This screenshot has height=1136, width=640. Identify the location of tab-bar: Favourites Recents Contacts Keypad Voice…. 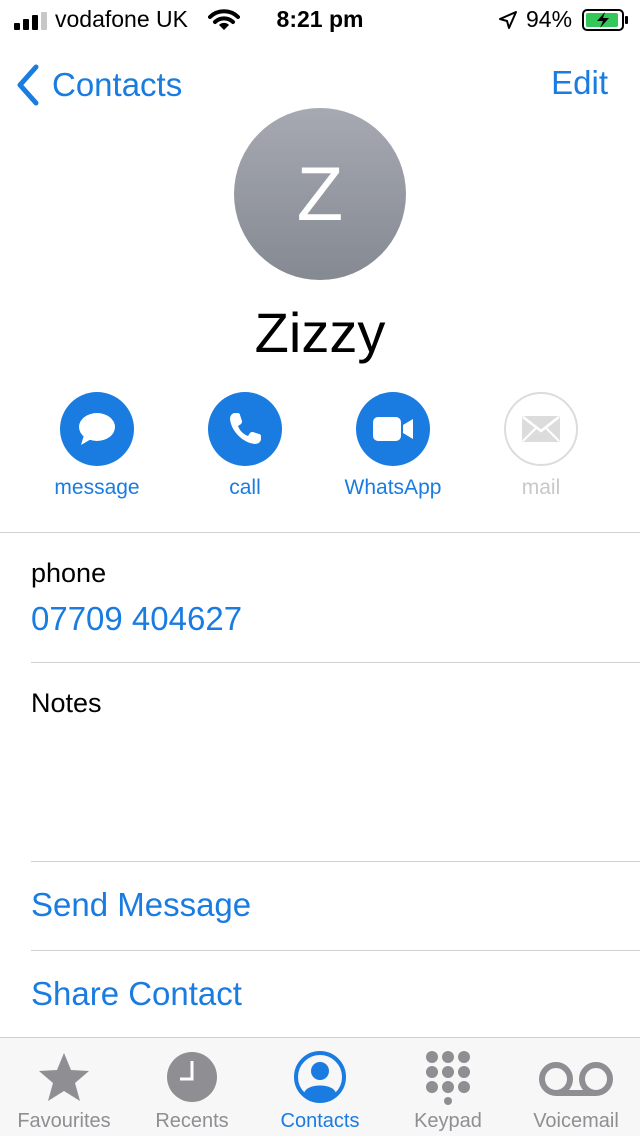
(320, 1086).